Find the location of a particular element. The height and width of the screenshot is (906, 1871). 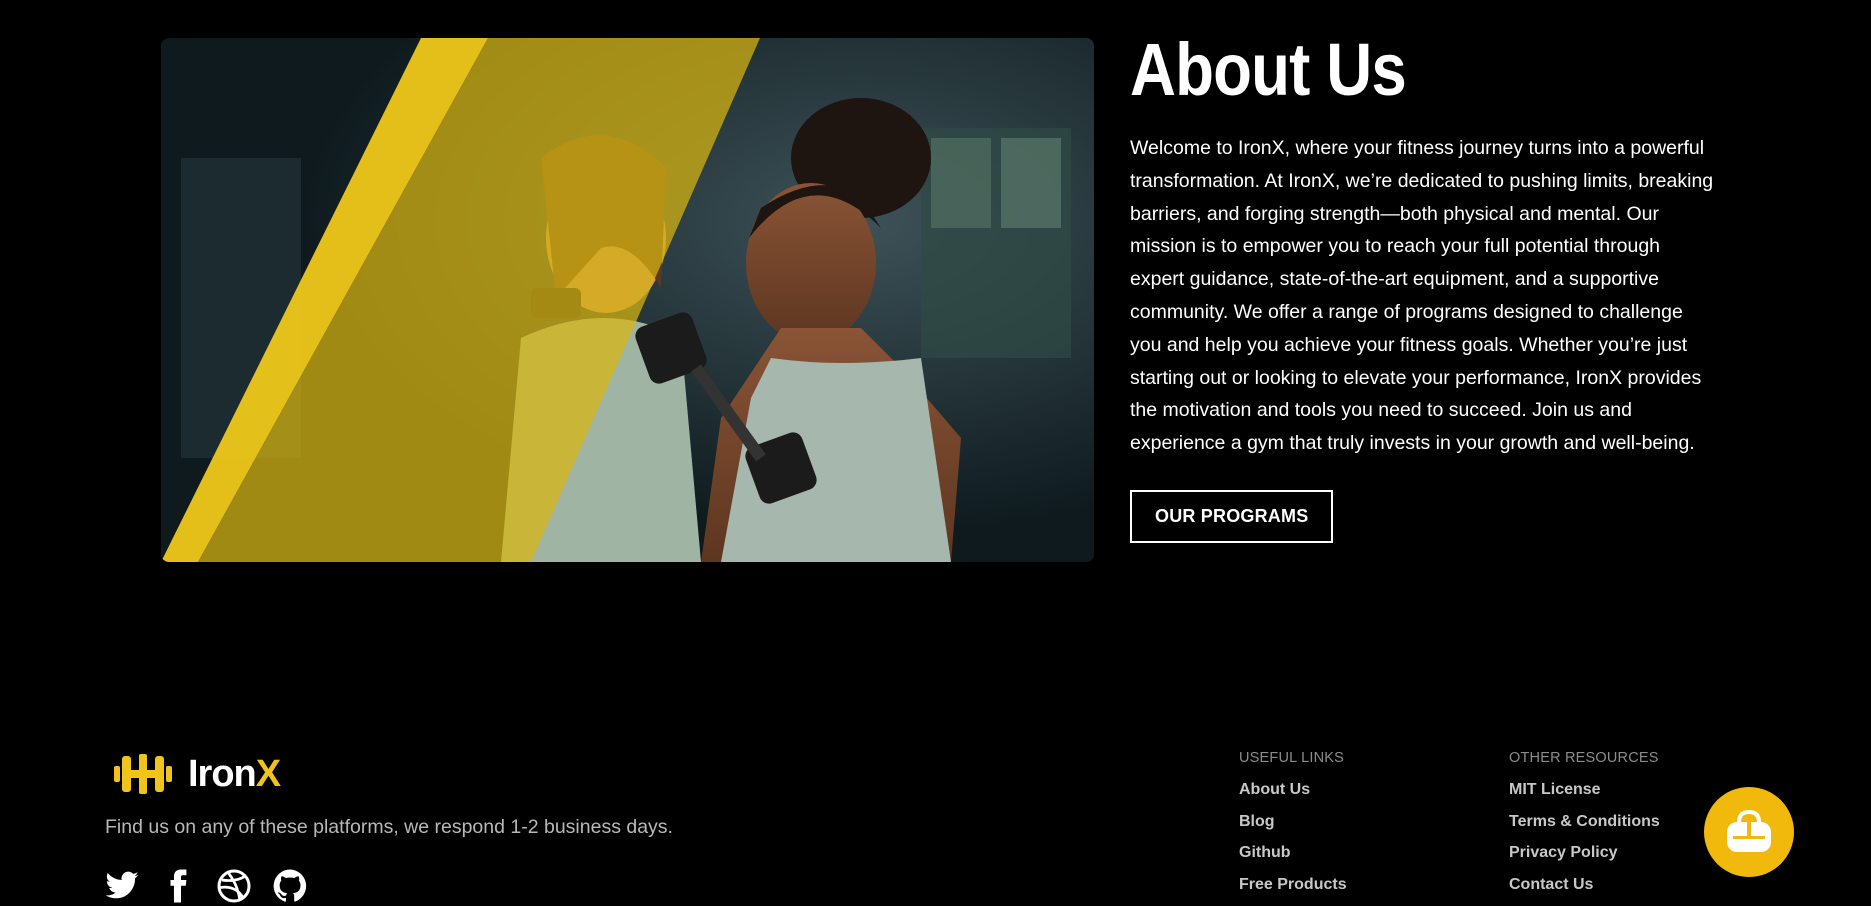

gym-bag-icon is located at coordinates (1749, 830).